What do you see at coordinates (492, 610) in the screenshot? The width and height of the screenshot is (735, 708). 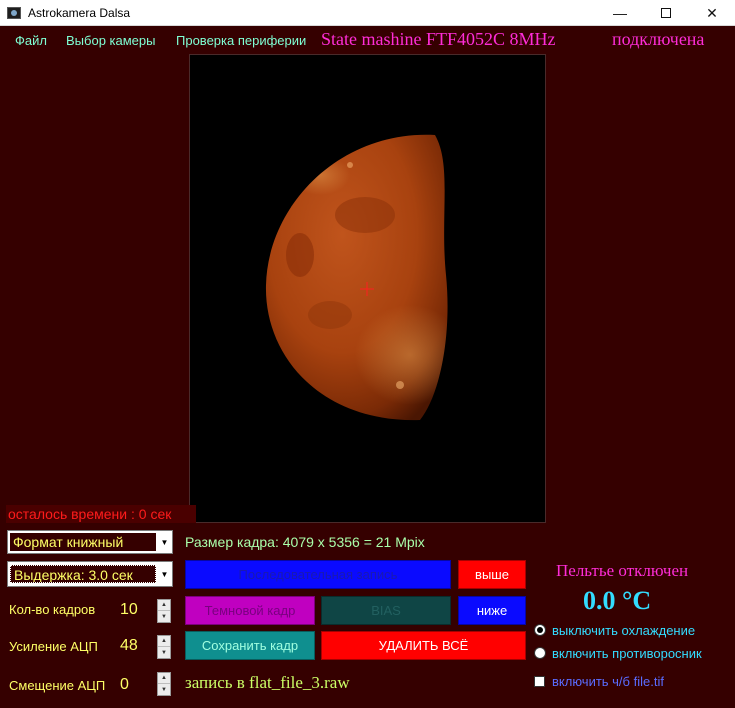 I see `lower-button: ниже` at bounding box center [492, 610].